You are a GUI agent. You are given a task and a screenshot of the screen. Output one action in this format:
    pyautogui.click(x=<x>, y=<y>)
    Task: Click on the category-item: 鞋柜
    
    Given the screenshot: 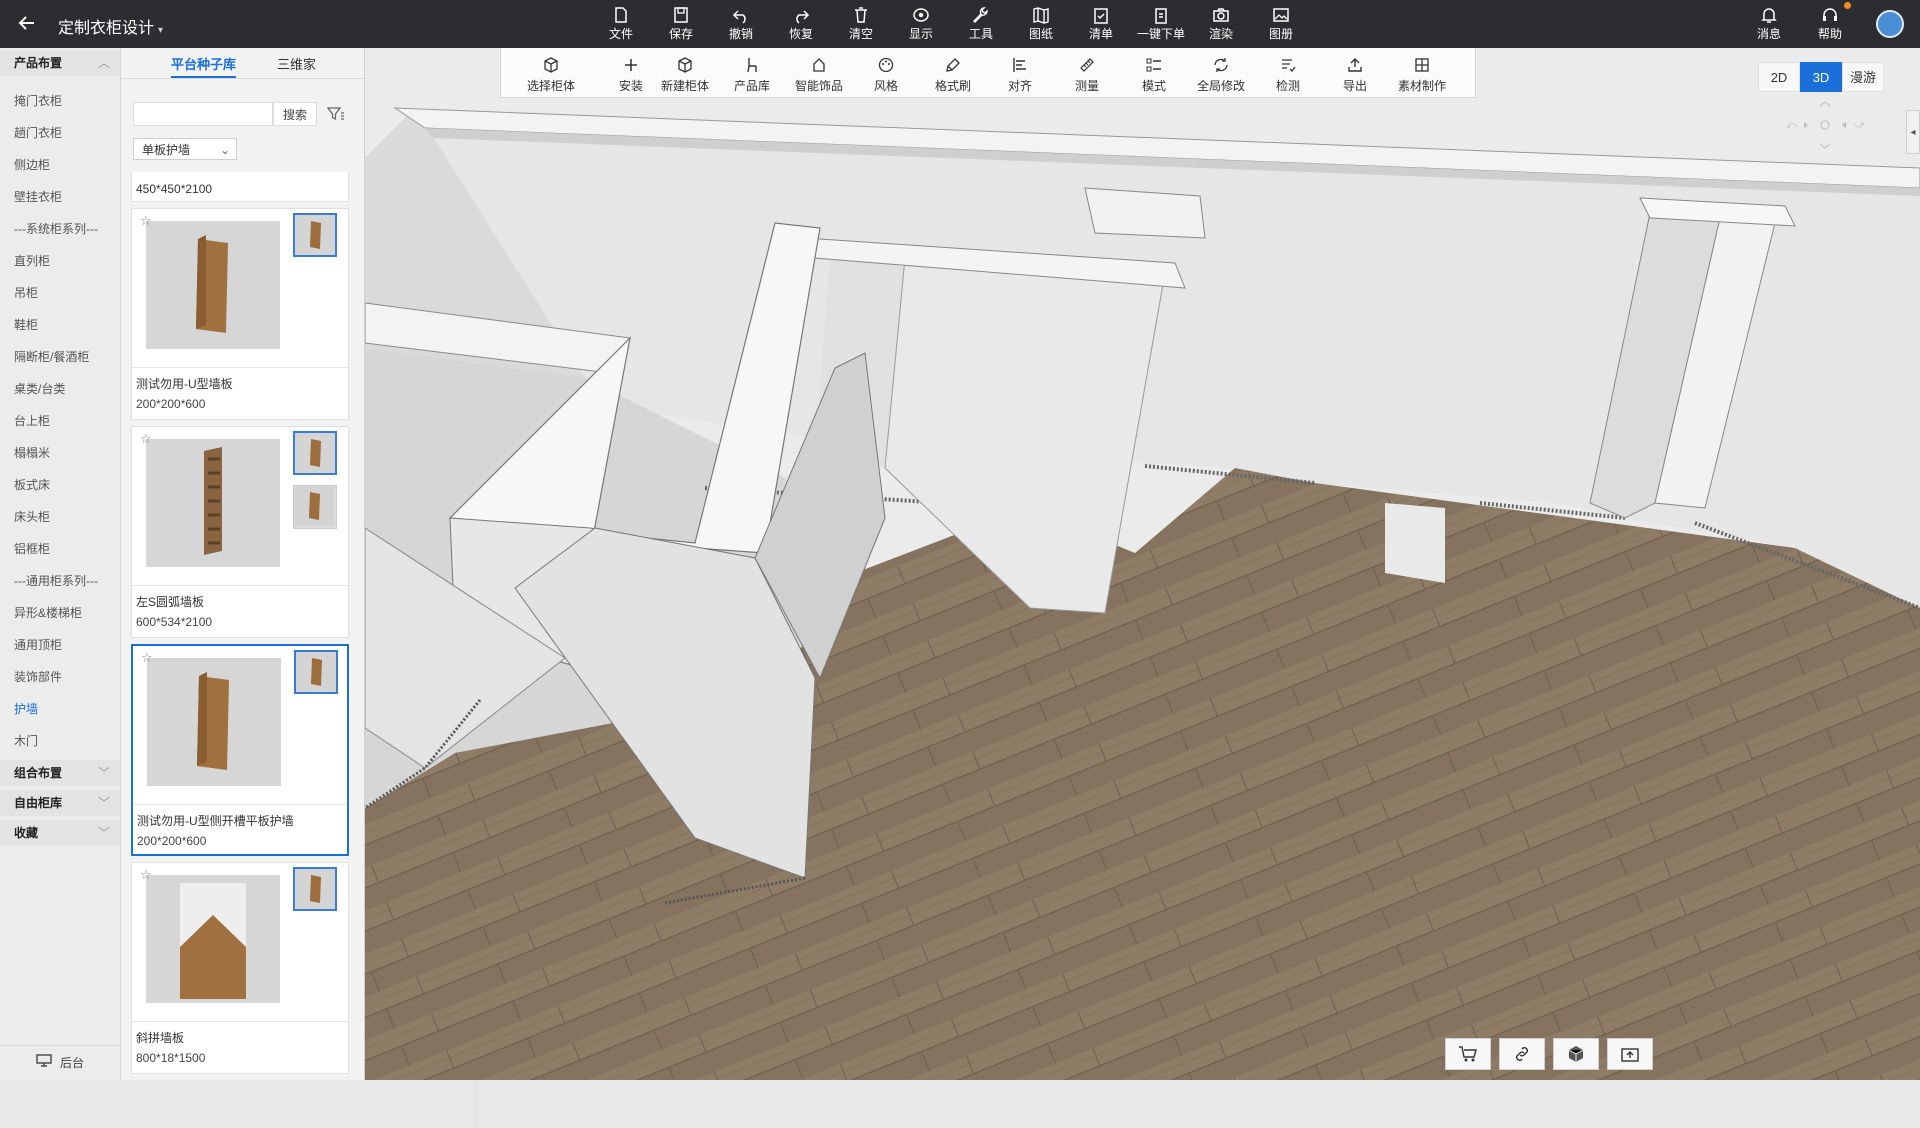 What is the action you would take?
    pyautogui.click(x=26, y=324)
    